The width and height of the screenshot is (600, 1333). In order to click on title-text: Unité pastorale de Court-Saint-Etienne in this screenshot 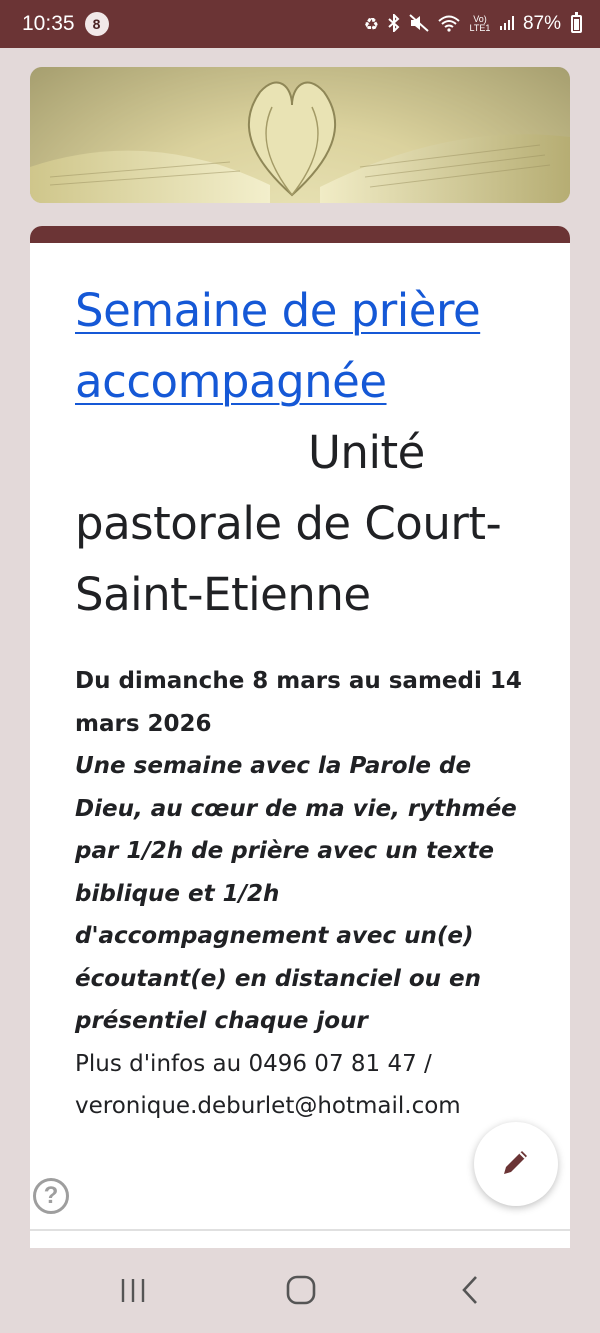, I will do `click(288, 523)`.